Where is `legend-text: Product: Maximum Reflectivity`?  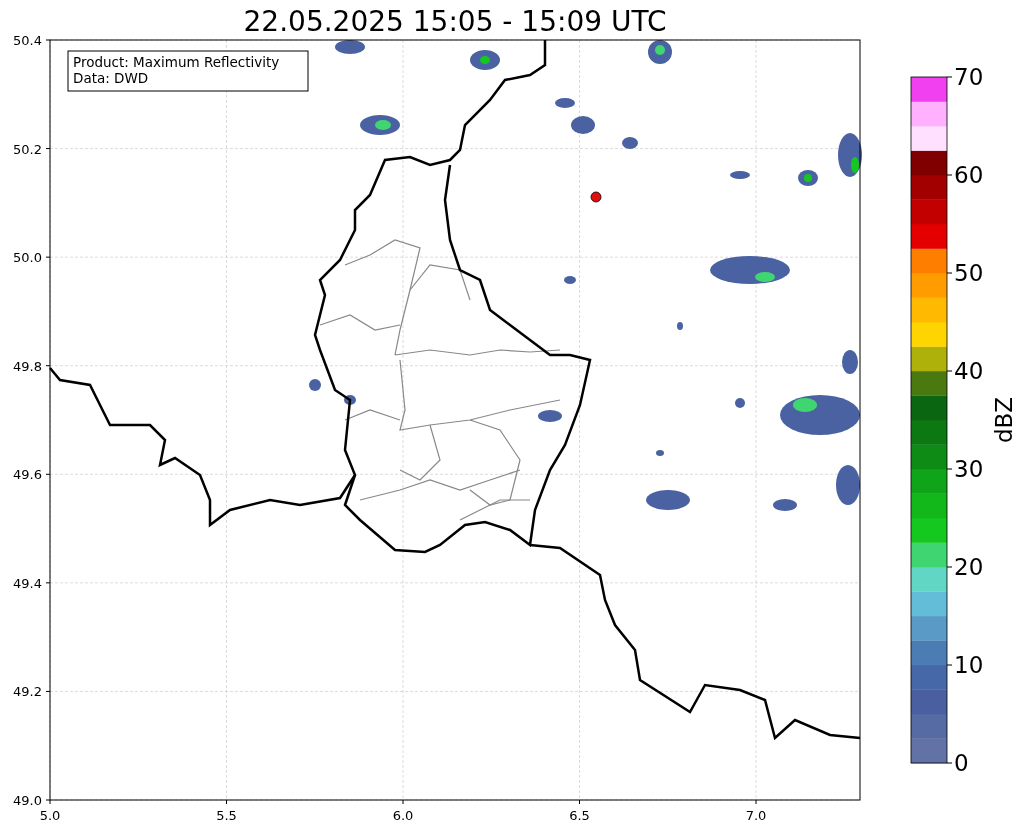
legend-text: Product: Maximum Reflectivity is located at coordinates (176, 62).